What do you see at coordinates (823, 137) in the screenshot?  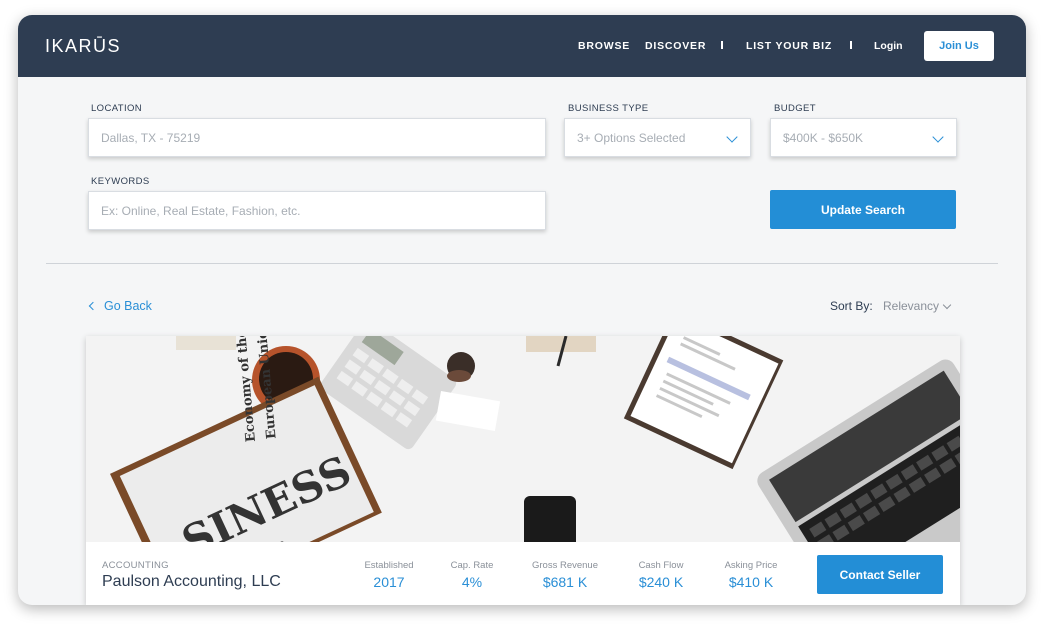 I see `budget-value: $400K - $650K` at bounding box center [823, 137].